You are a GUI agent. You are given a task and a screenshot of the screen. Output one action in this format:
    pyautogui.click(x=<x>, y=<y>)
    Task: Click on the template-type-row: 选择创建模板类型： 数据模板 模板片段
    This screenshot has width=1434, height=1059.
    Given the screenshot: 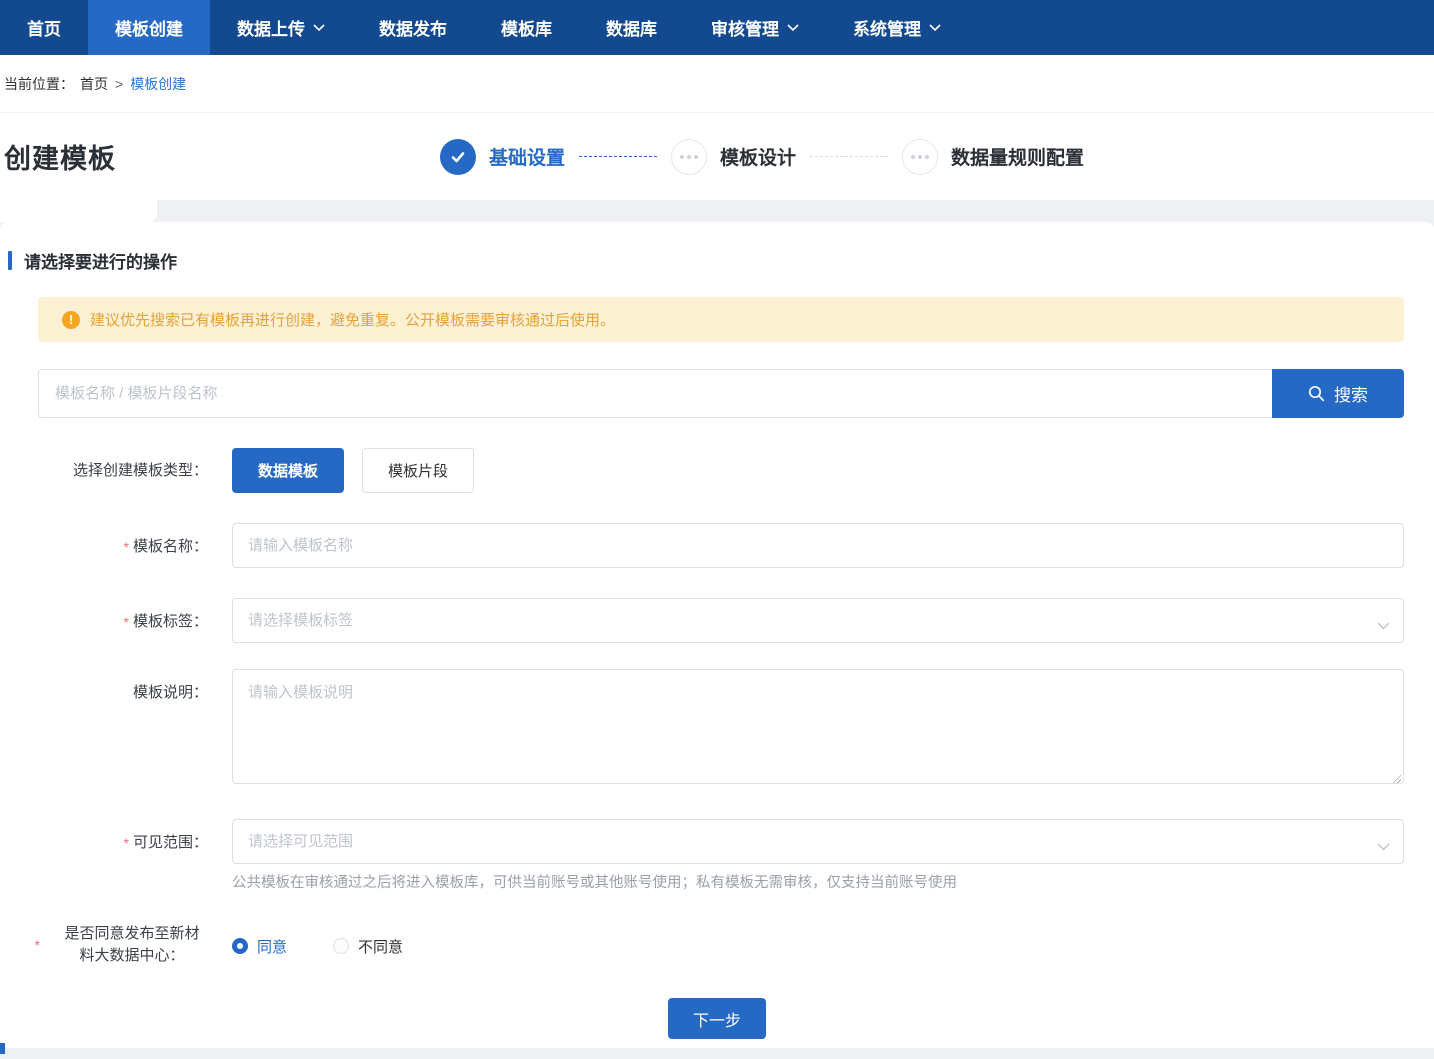 What is the action you would take?
    pyautogui.click(x=702, y=470)
    